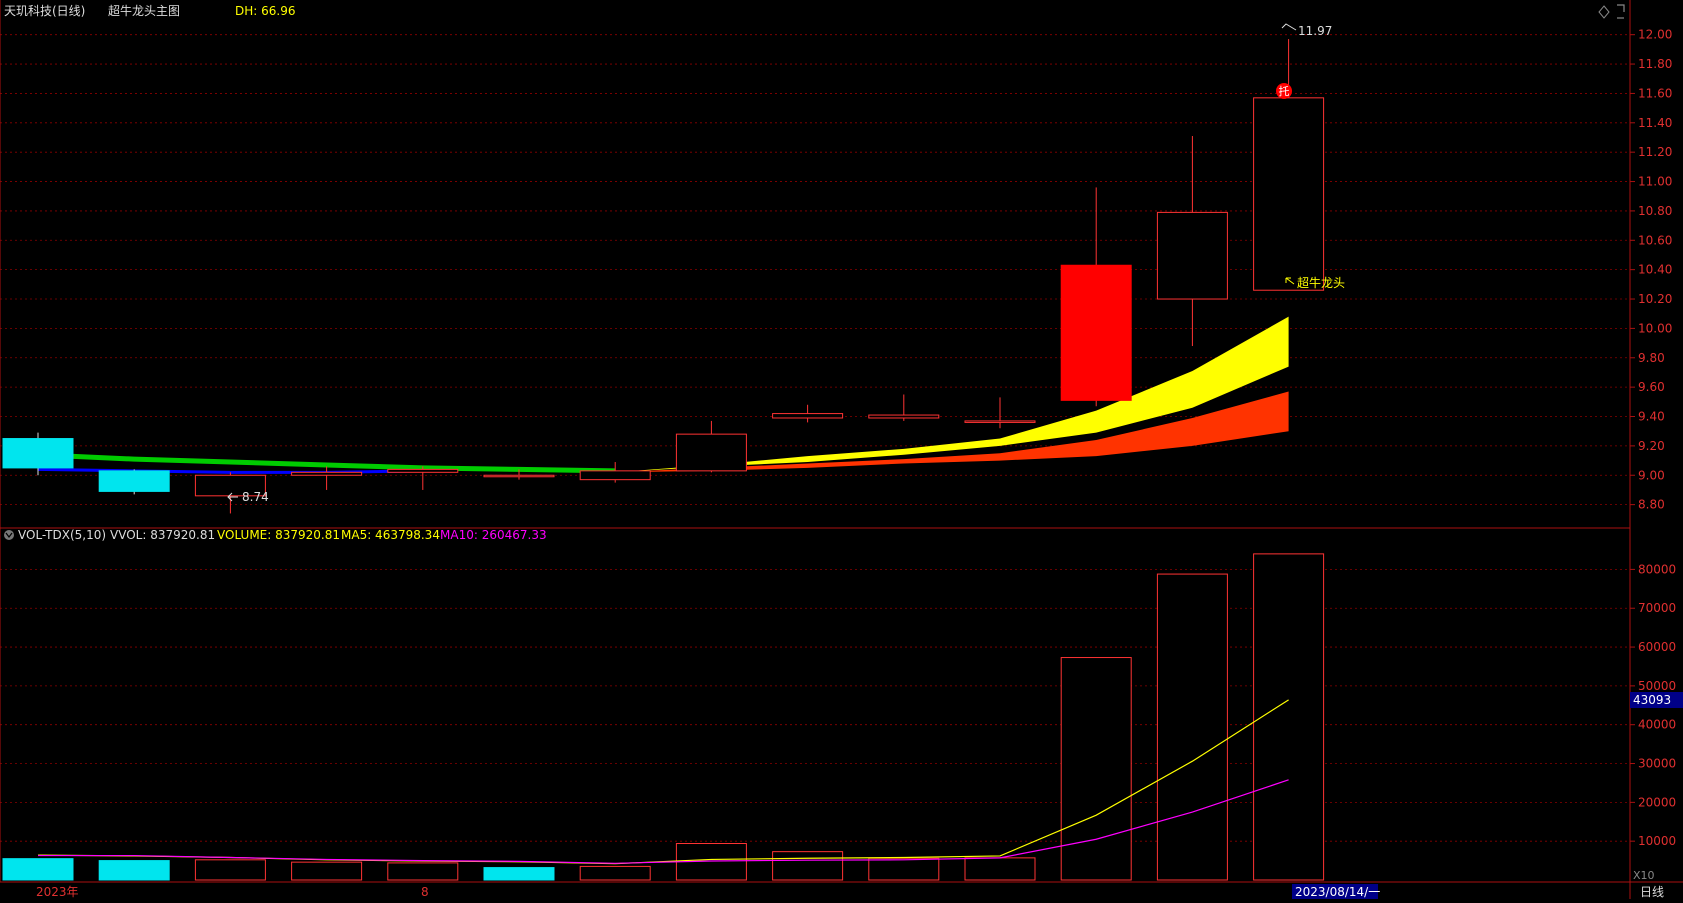 The height and width of the screenshot is (903, 1683). I want to click on volume-tick-label: 70000, so click(1657, 608).